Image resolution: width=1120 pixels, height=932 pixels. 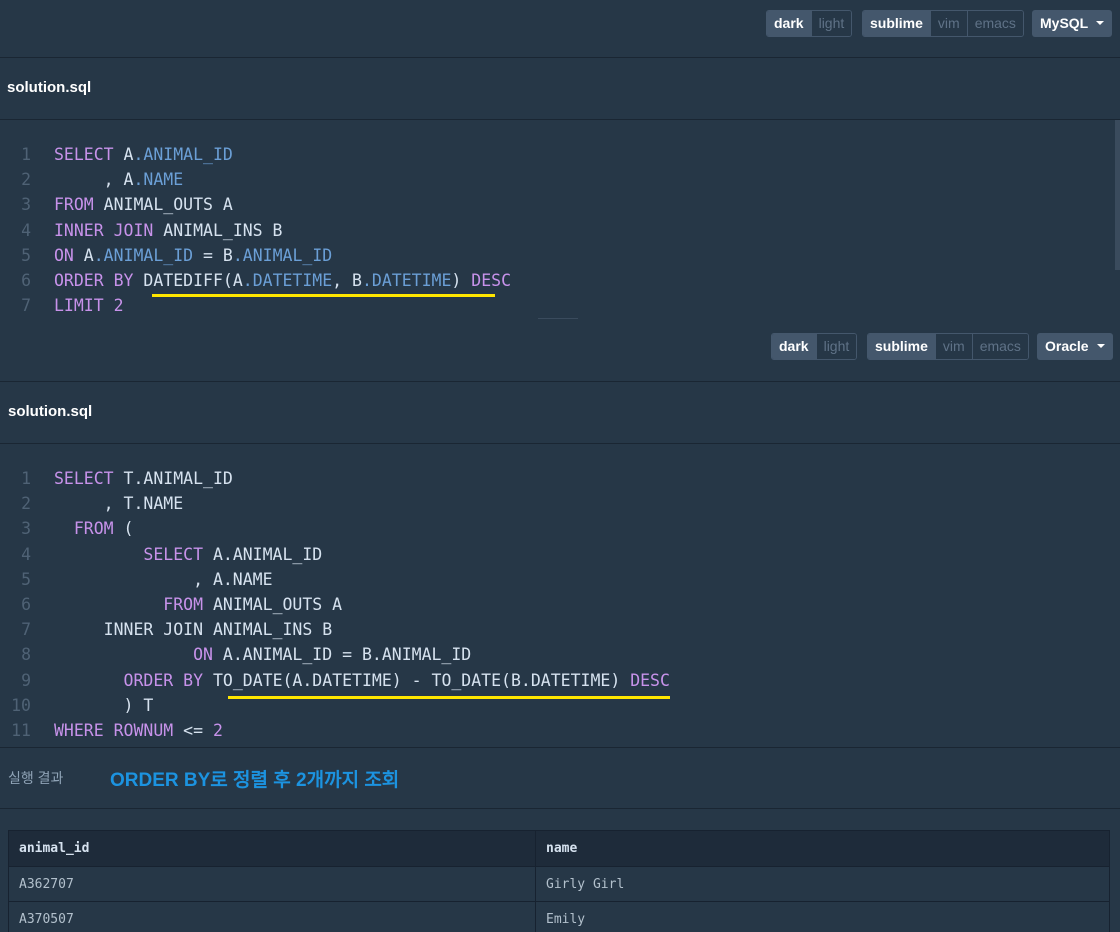 I want to click on code-text: FROM (, so click(x=94, y=528).